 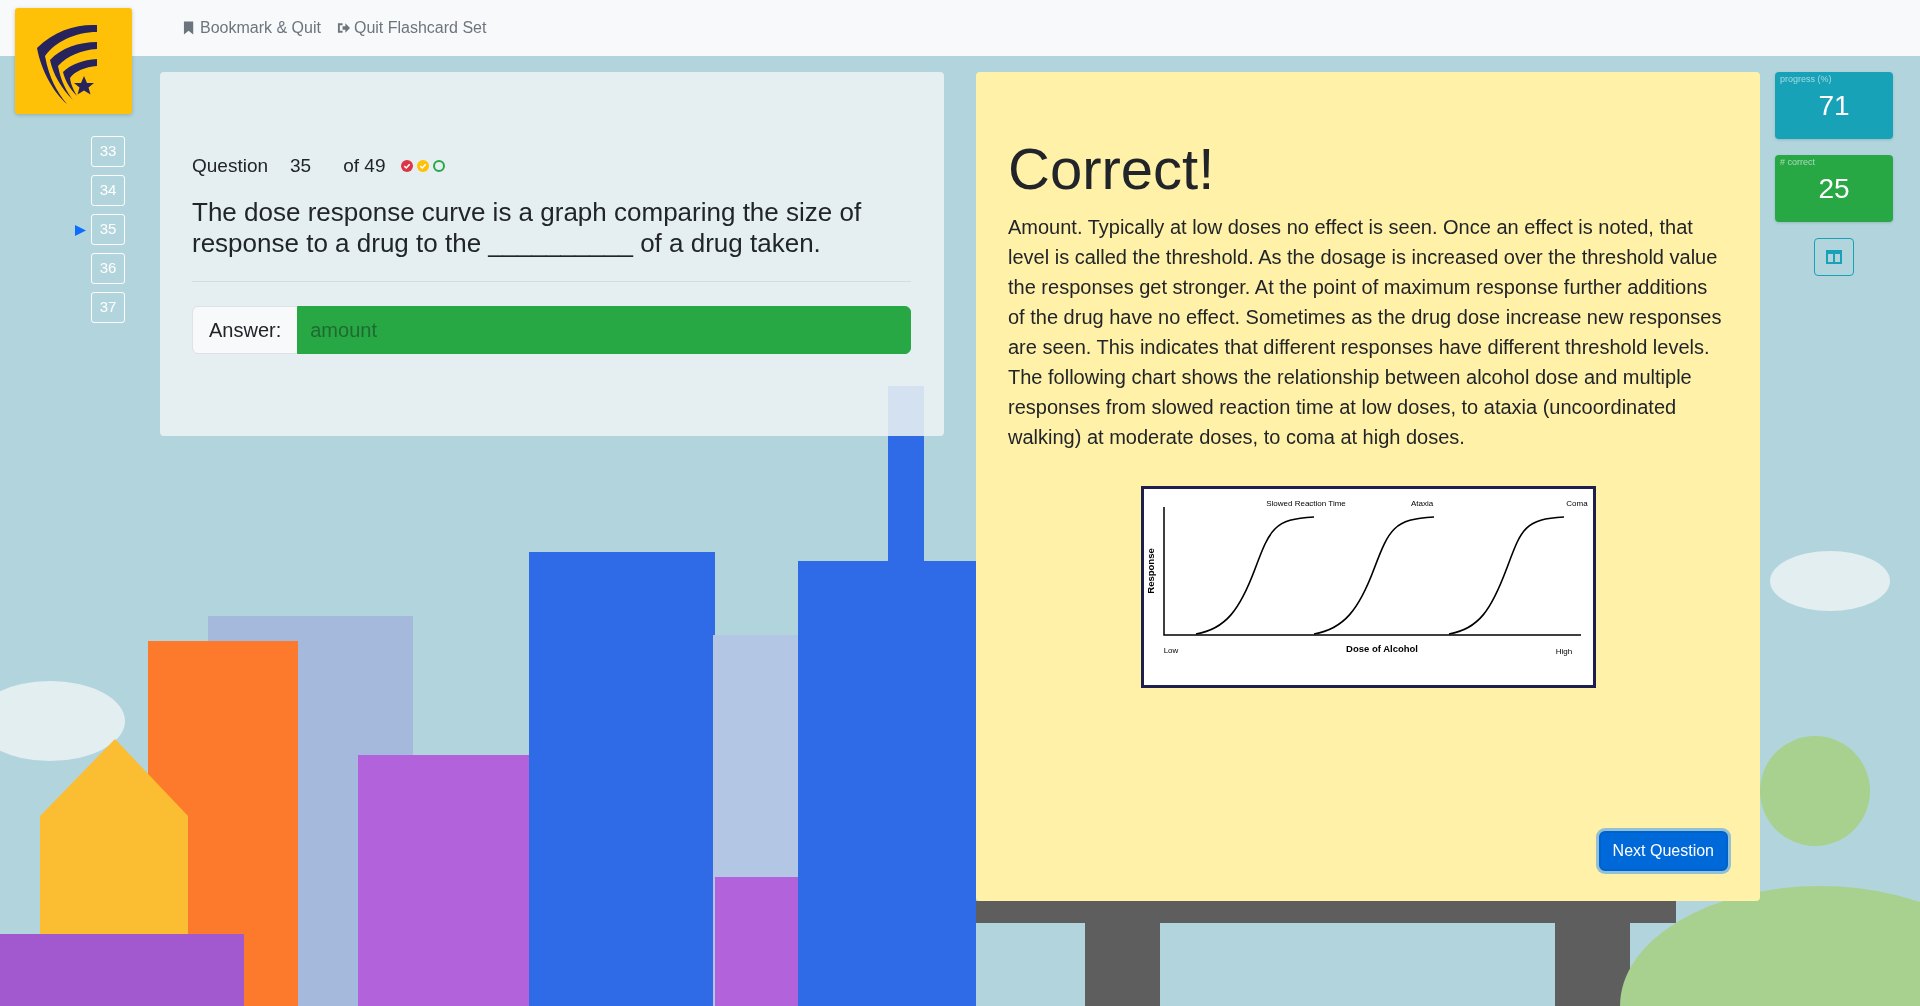 What do you see at coordinates (1421, 503) in the screenshot?
I see `curve-label: Ataxia` at bounding box center [1421, 503].